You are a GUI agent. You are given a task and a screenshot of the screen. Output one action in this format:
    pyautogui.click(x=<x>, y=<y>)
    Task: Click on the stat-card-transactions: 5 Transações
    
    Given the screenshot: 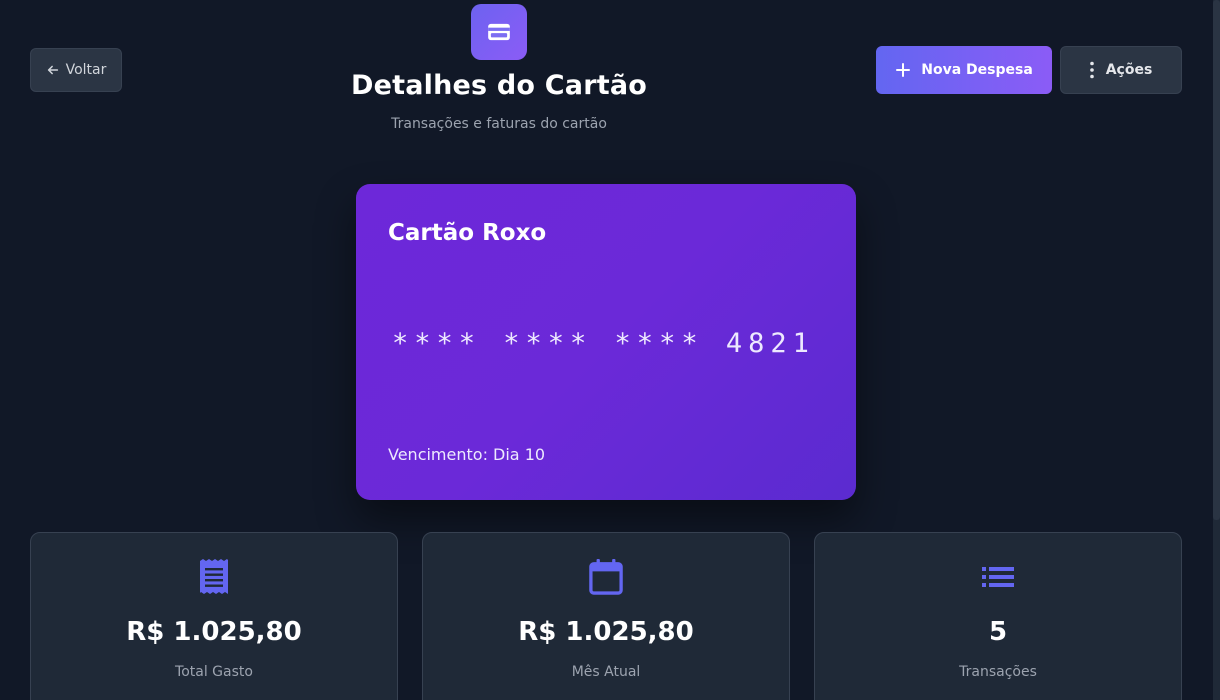 What is the action you would take?
    pyautogui.click(x=998, y=616)
    